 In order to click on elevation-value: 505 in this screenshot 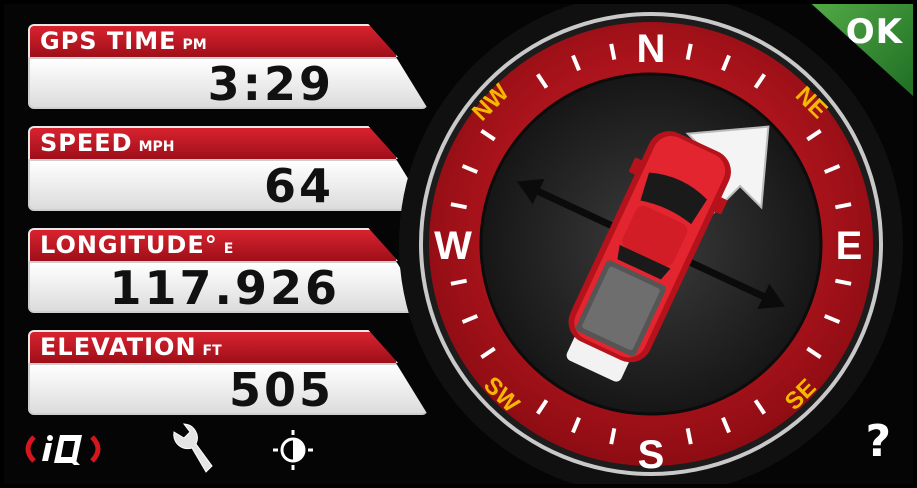, I will do `click(281, 390)`.